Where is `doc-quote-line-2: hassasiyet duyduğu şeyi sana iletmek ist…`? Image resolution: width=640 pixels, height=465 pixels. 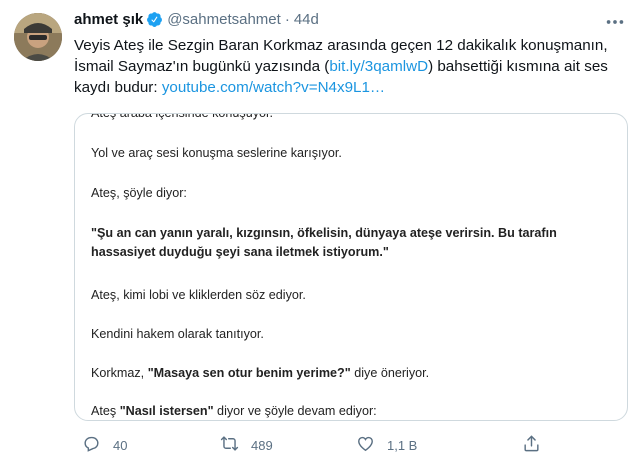 doc-quote-line-2: hassasiyet duyduğu şeyi sana iletmek ist… is located at coordinates (240, 252).